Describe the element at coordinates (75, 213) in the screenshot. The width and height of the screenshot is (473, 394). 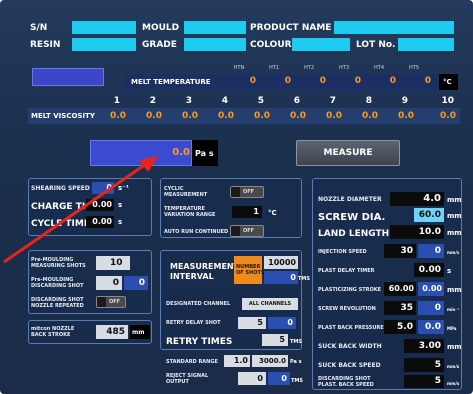
I see `arrow-shaft` at that location.